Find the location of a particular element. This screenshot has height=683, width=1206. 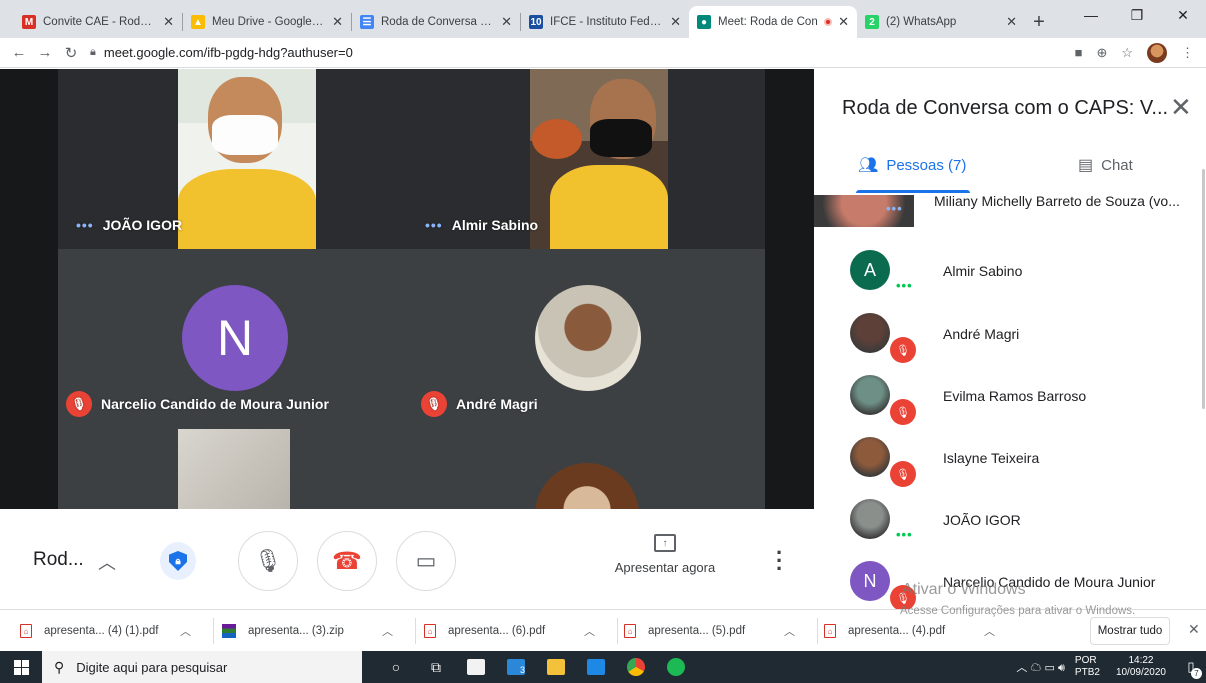

docs-icon: ☰ is located at coordinates (367, 22).